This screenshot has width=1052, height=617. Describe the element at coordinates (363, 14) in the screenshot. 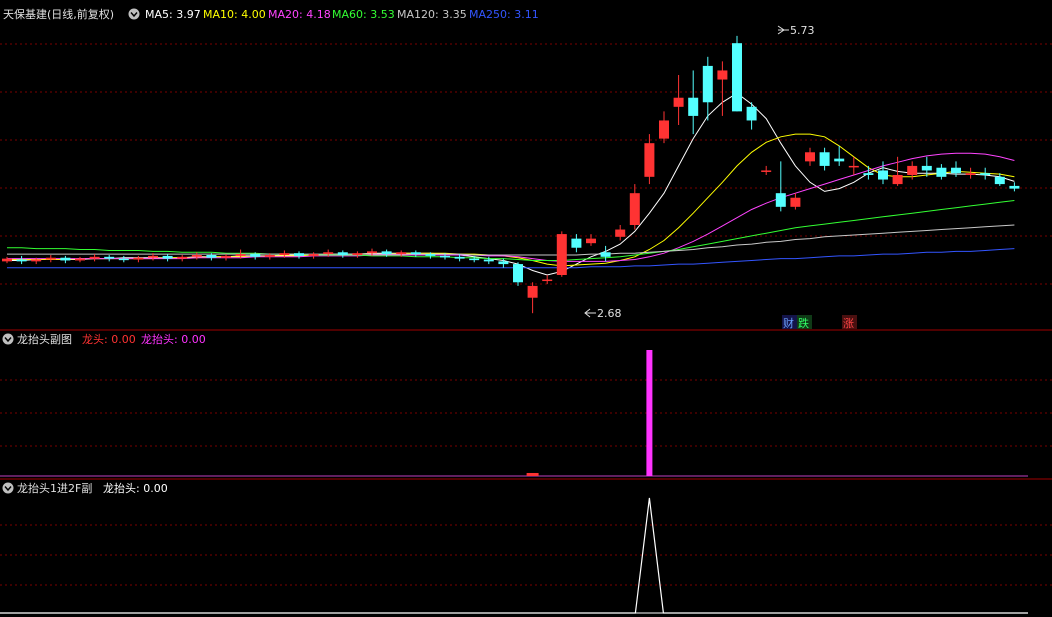

I see `ma60-label: MA60: 3.53` at that location.